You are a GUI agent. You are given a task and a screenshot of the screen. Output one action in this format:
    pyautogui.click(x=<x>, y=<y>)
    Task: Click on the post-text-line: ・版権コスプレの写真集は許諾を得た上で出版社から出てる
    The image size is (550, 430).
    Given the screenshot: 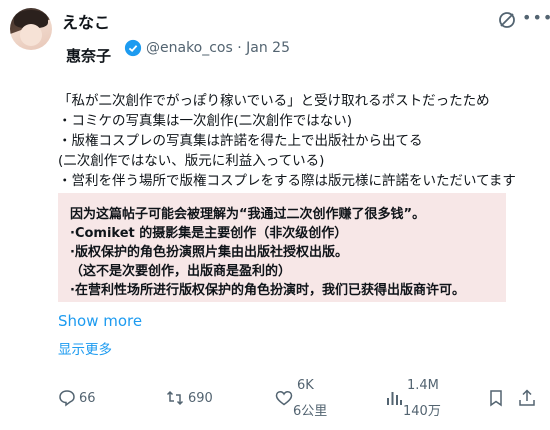 What is the action you would take?
    pyautogui.click(x=240, y=141)
    